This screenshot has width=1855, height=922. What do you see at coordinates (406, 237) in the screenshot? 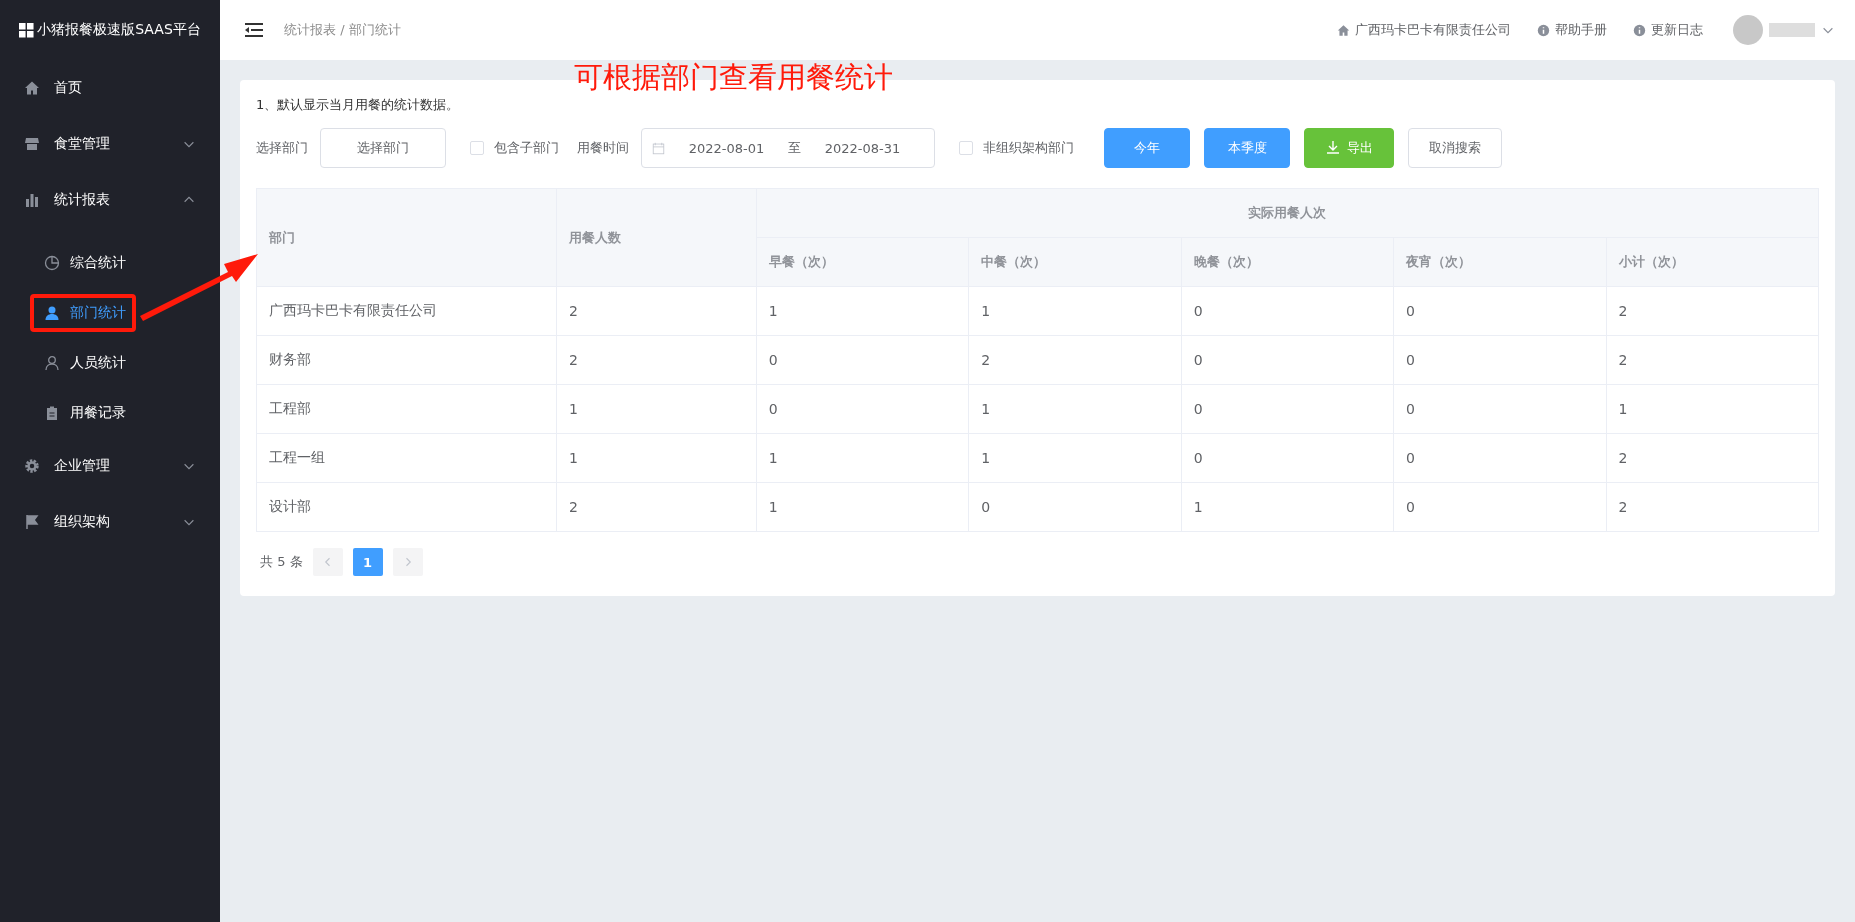
I see `column-header: 部门` at bounding box center [406, 237].